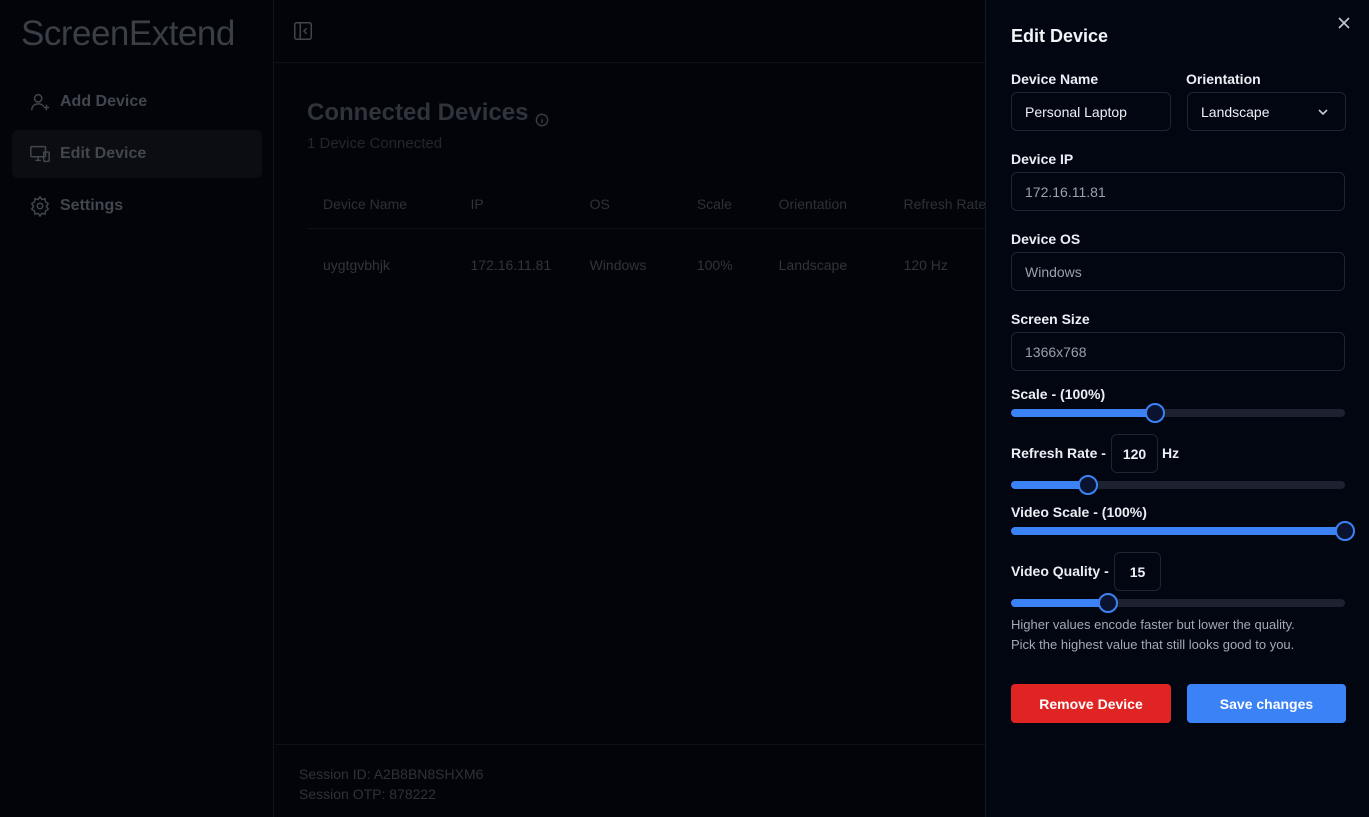 This screenshot has height=817, width=1369. What do you see at coordinates (1178, 413) in the screenshot?
I see `scale-slider` at bounding box center [1178, 413].